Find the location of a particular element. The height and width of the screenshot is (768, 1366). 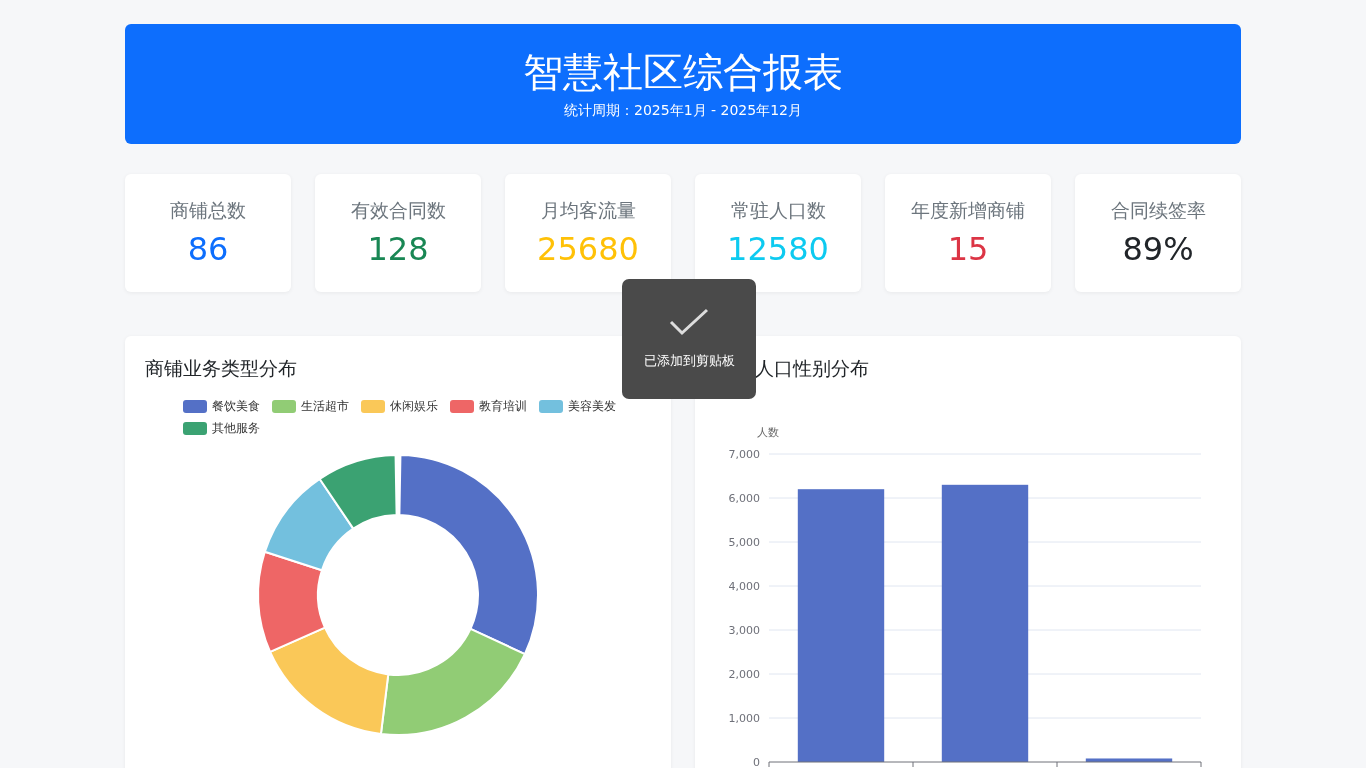

stat-value: 25680 is located at coordinates (588, 249).